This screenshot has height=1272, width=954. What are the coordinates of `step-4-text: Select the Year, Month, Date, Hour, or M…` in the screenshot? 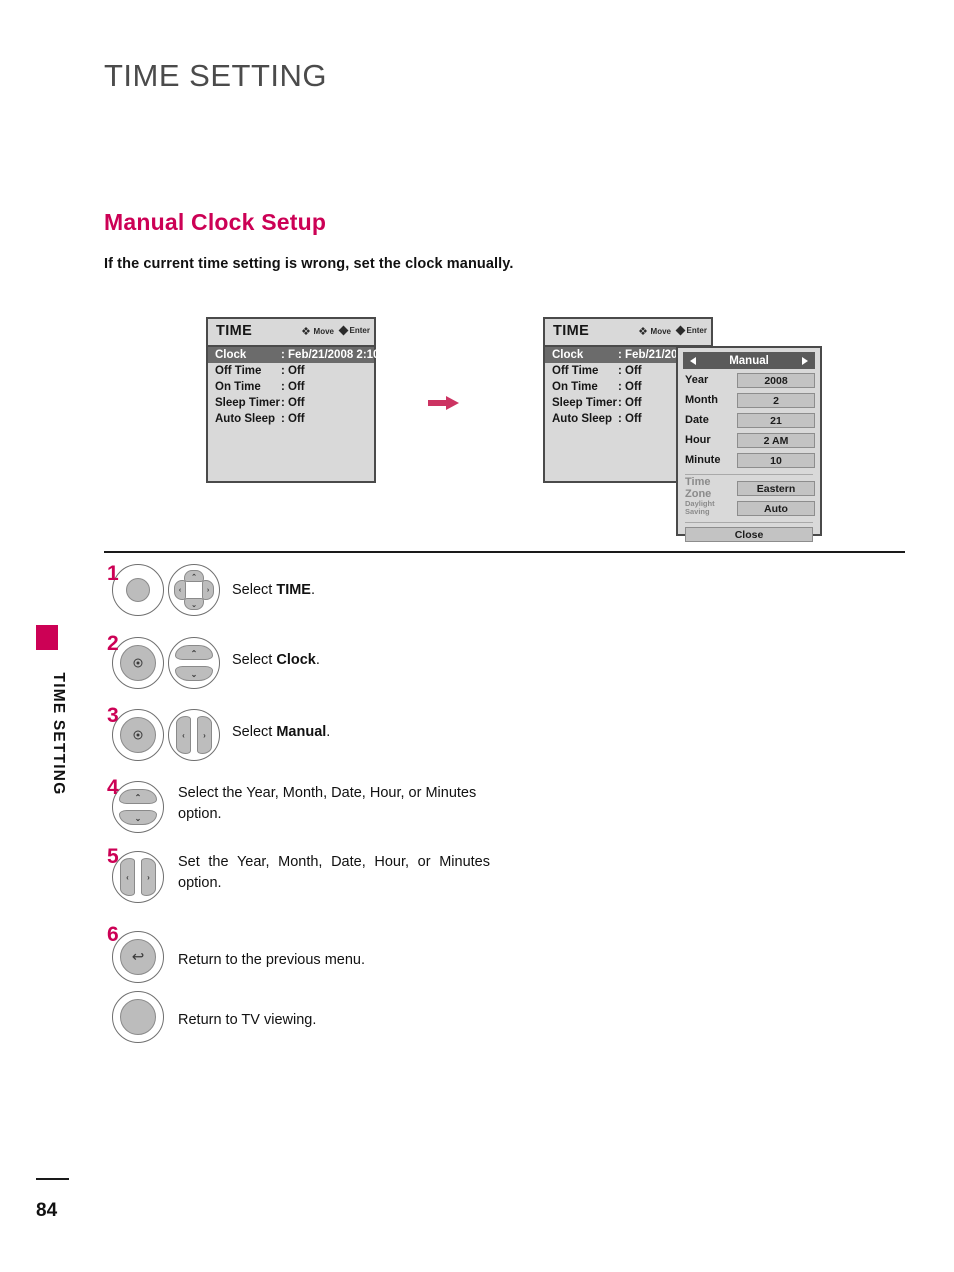 It's located at (327, 803).